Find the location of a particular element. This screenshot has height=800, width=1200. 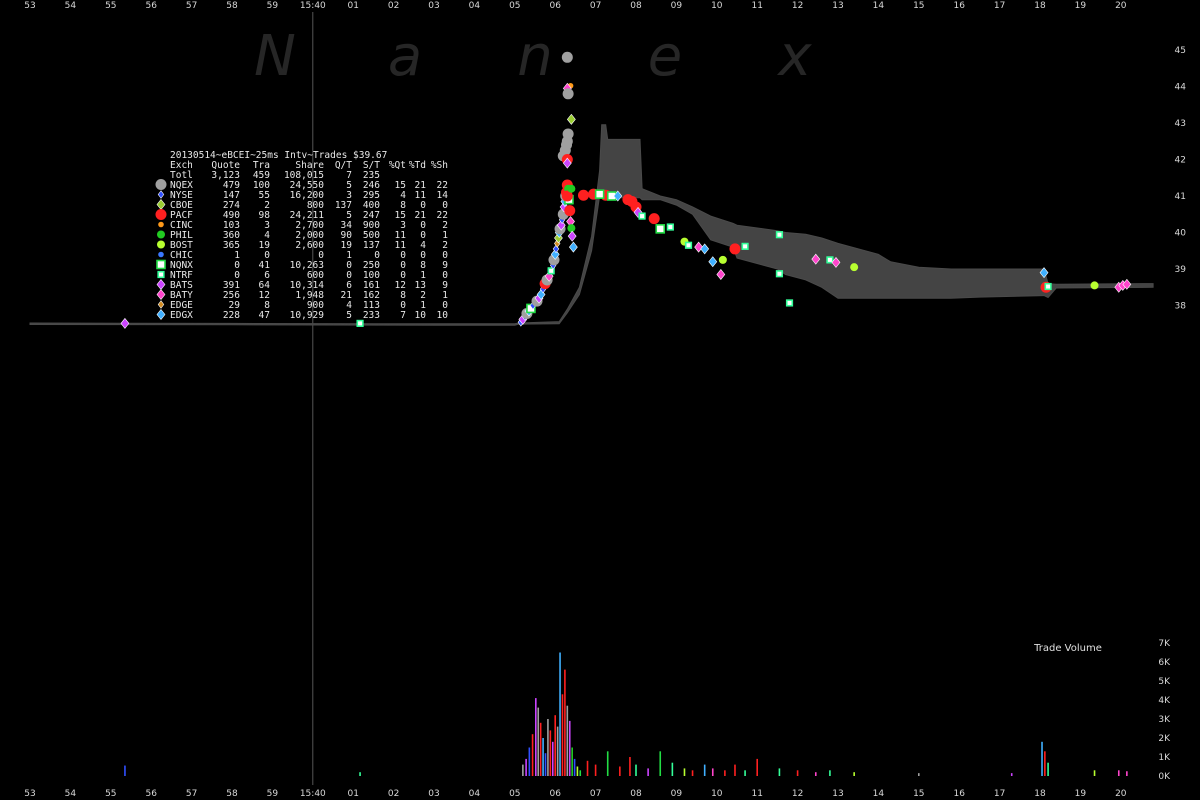

x-tick-label-top: 01 is located at coordinates (352, 6).